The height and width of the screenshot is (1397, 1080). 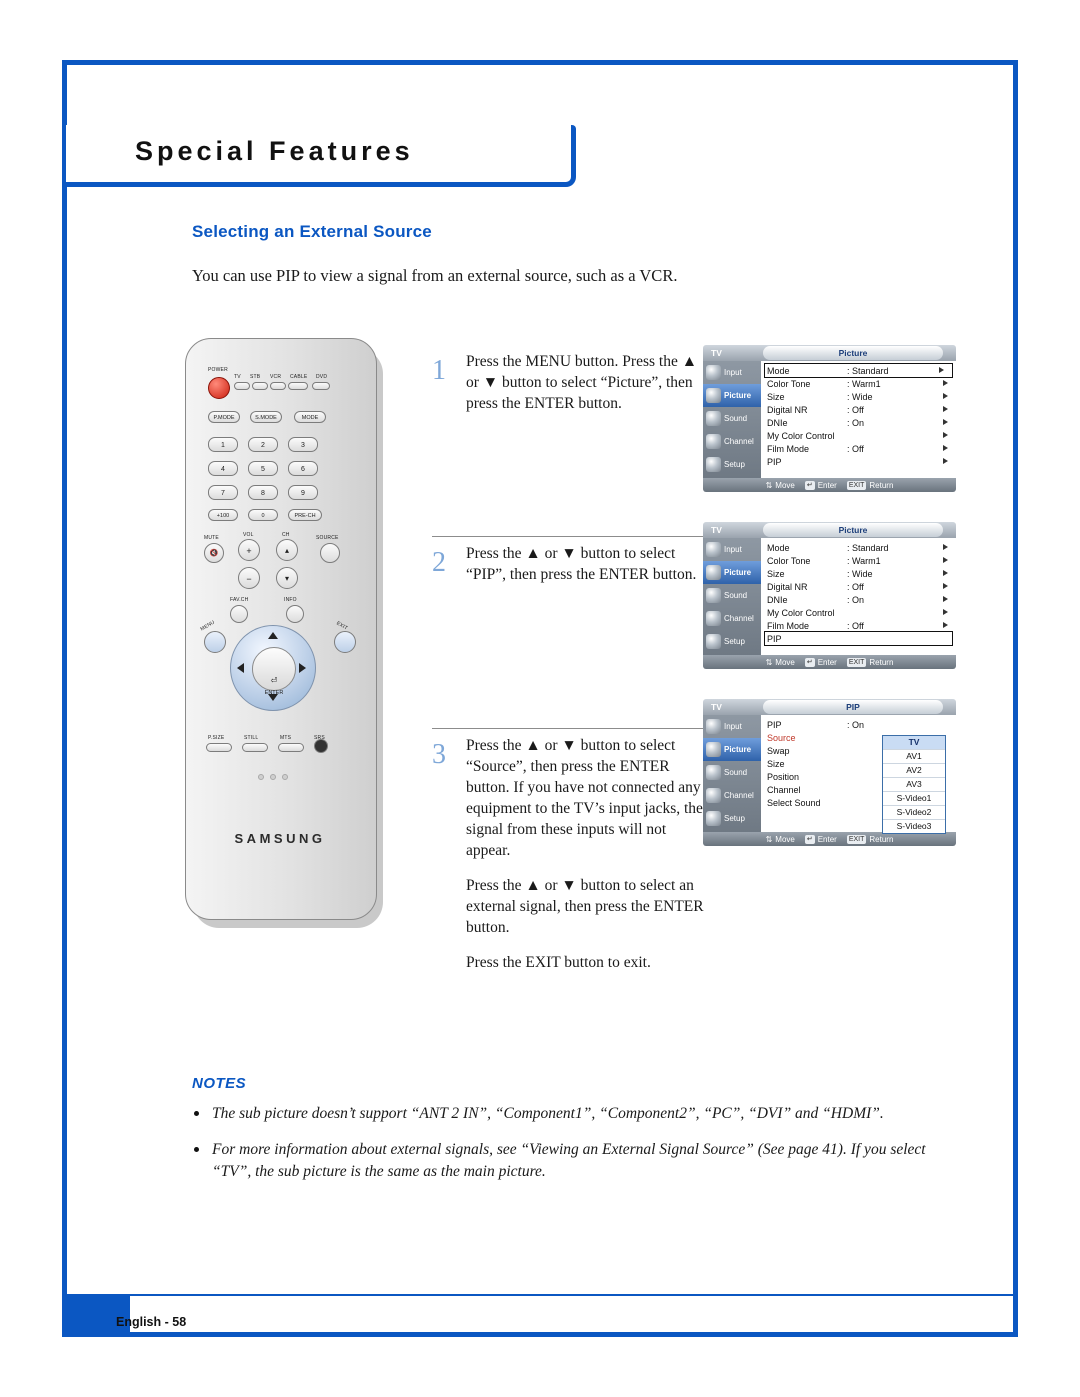 I want to click on osd2-sidebar-label-setup: Setup, so click(x=734, y=641).